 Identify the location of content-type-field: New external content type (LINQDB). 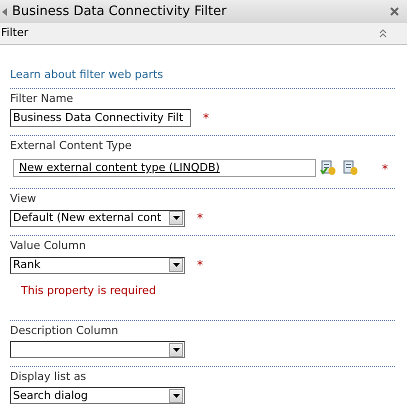
(164, 168).